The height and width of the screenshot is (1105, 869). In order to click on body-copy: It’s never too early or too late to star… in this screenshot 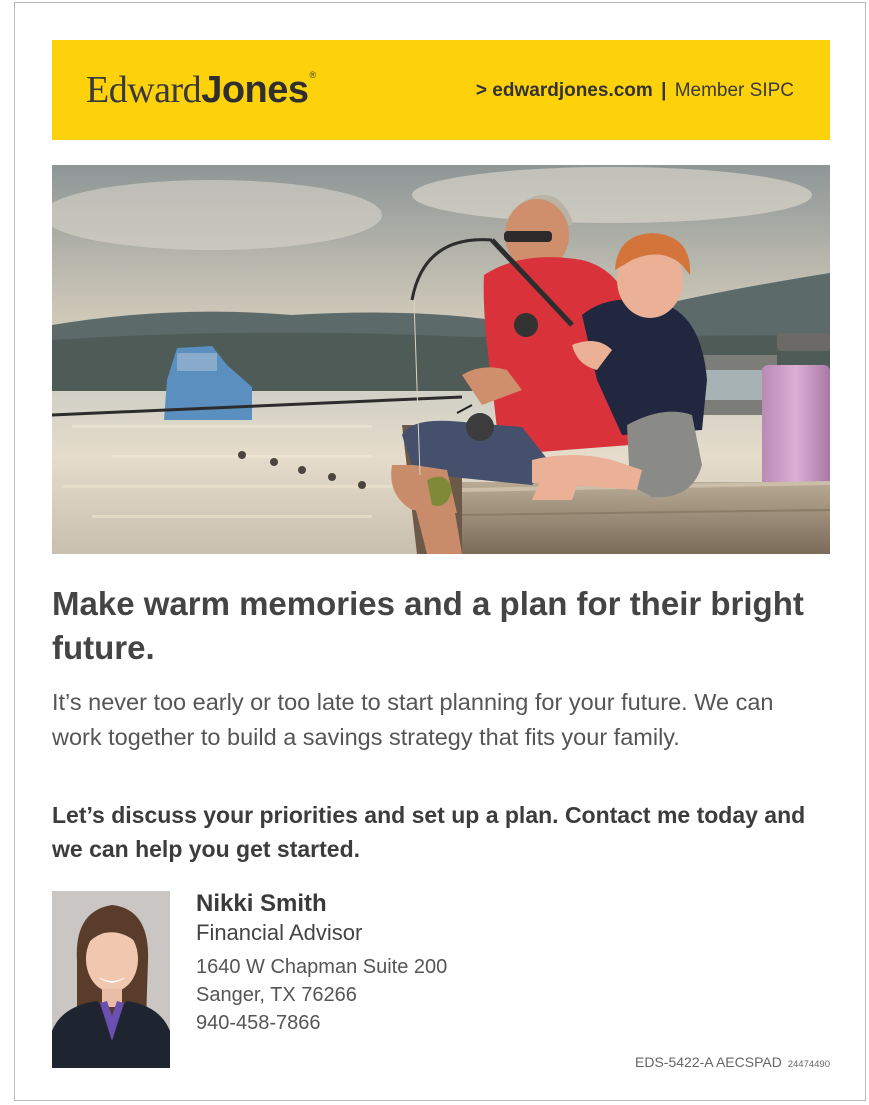, I will do `click(413, 719)`.